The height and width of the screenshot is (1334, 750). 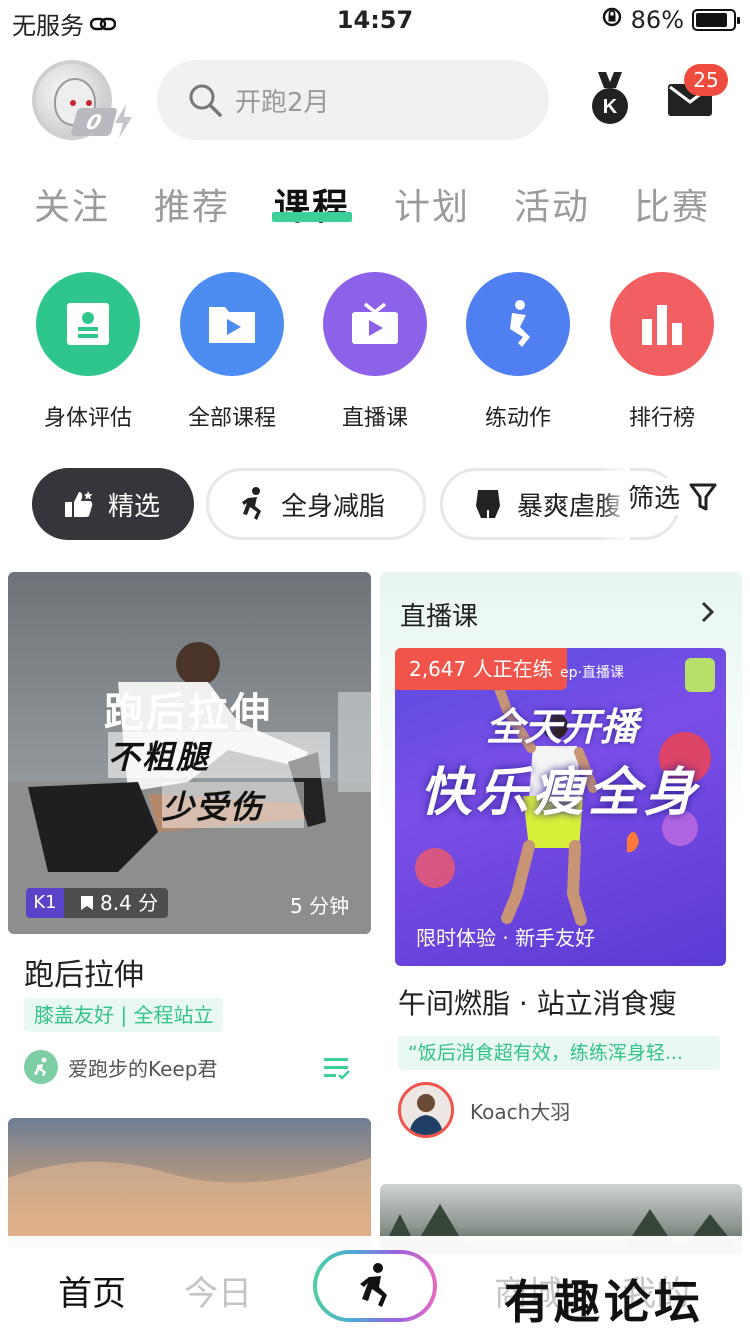 I want to click on live-banner-main: 快乐瘦全身, so click(x=560, y=793).